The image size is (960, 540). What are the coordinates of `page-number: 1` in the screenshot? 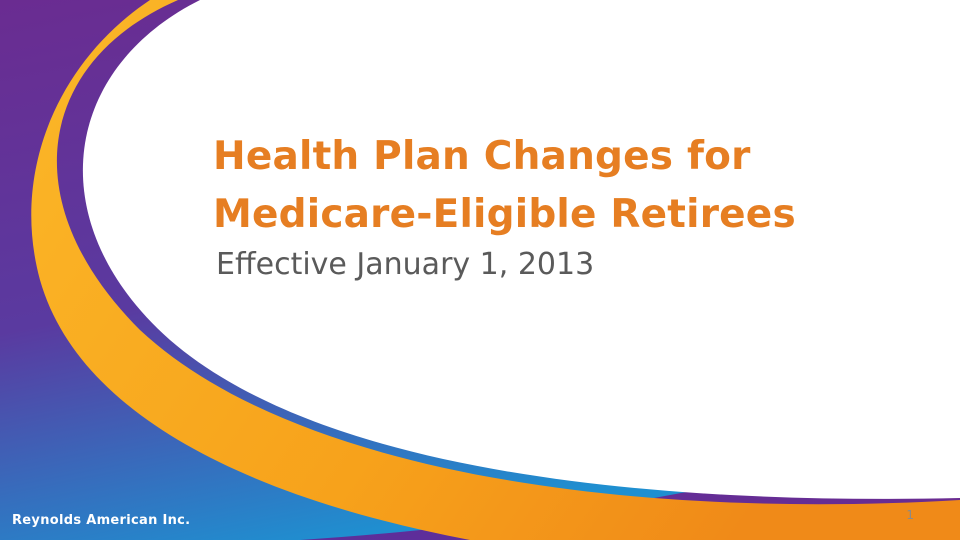 It's located at (910, 515).